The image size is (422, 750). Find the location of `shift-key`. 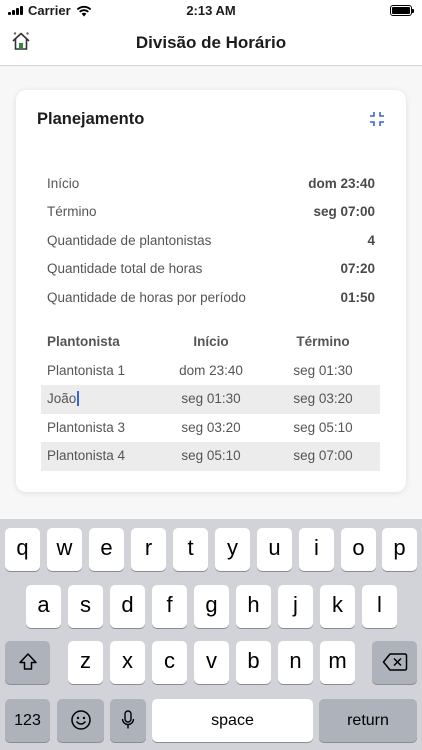

shift-key is located at coordinates (27, 662).